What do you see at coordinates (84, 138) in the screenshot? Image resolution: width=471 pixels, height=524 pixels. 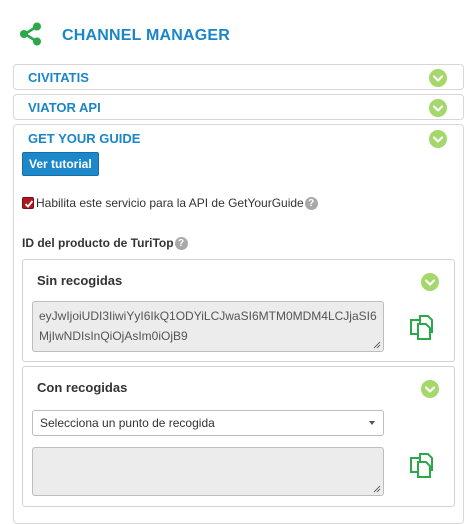 I see `accordion-title: GET YOUR GUIDE` at bounding box center [84, 138].